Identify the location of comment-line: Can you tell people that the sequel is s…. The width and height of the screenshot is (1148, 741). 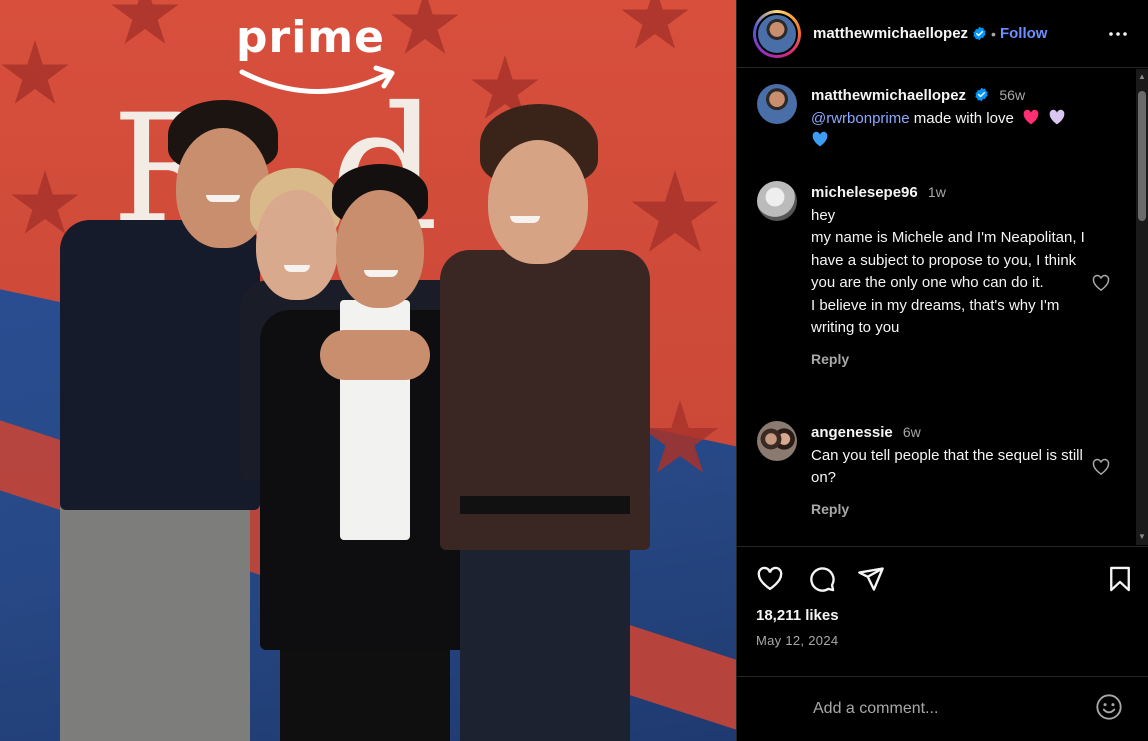
(947, 466).